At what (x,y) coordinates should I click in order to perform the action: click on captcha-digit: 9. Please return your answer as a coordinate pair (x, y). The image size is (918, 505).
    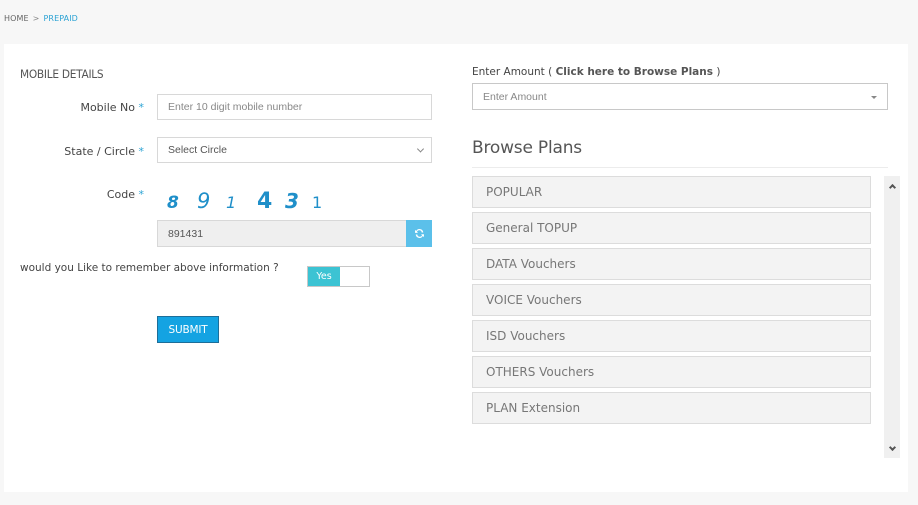
    Looking at the image, I should click on (204, 201).